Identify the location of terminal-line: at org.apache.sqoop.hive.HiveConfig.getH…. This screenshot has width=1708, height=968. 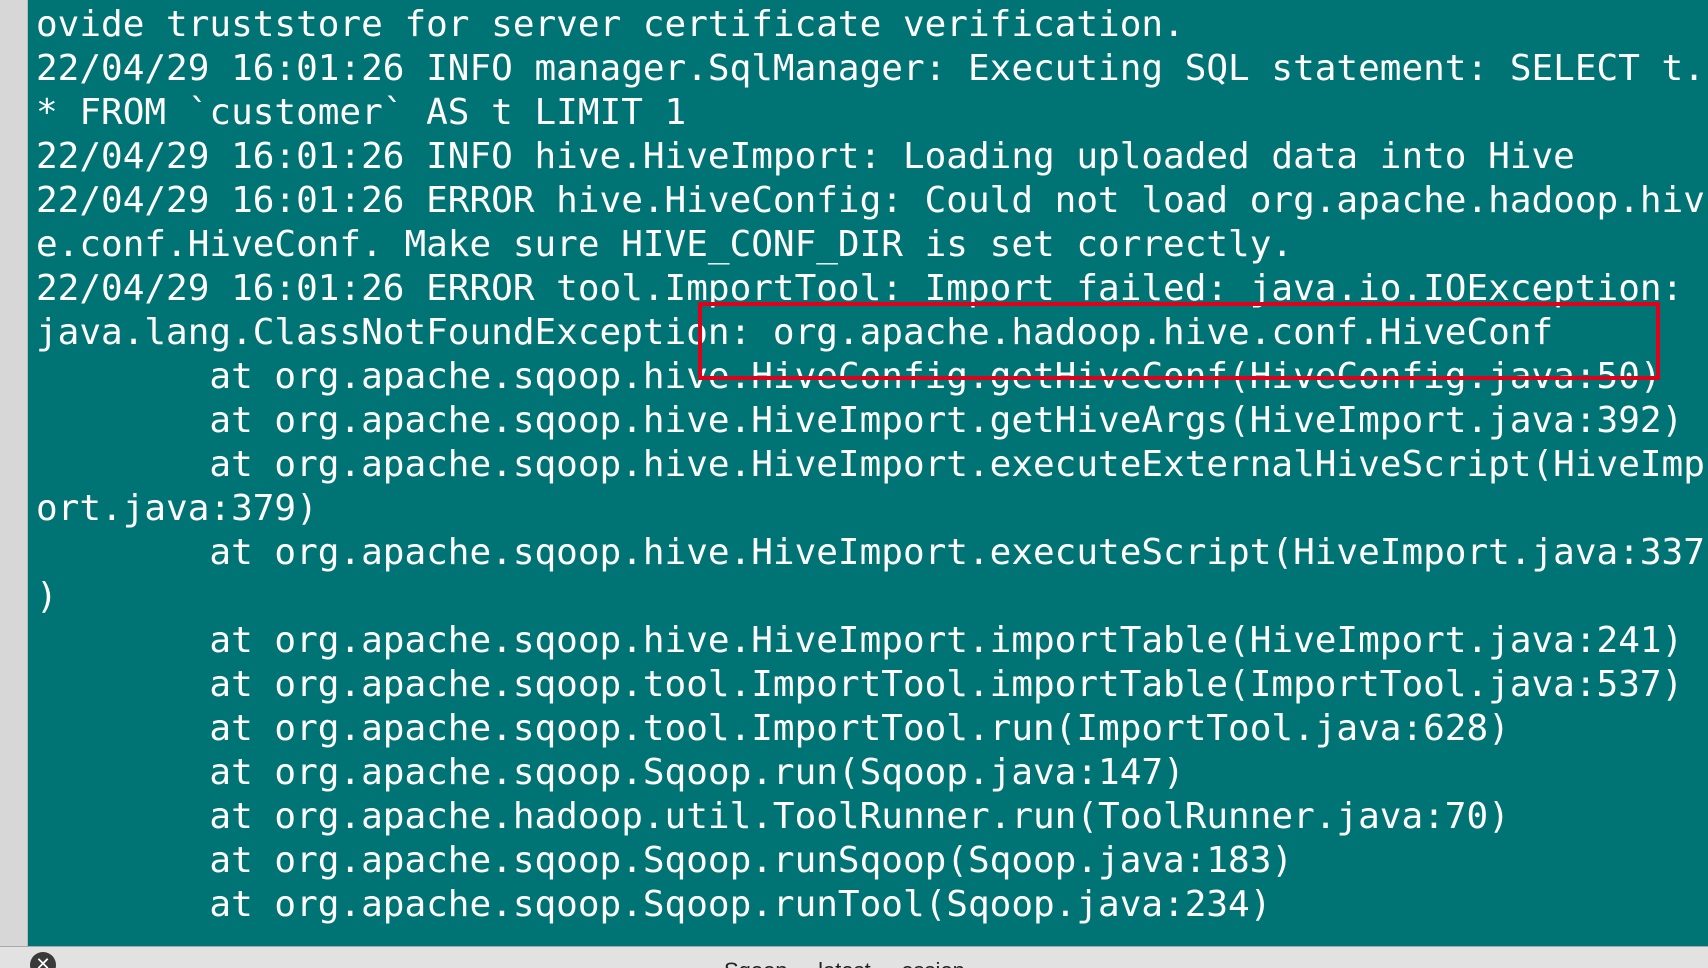
(849, 376).